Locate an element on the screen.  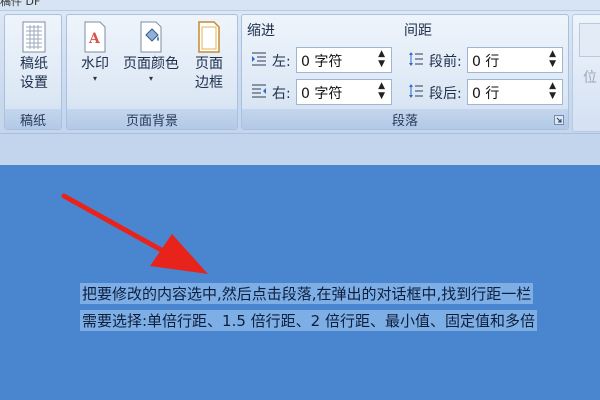
spacing-before-input: 0 行 ▲ ▼ is located at coordinates (515, 60).